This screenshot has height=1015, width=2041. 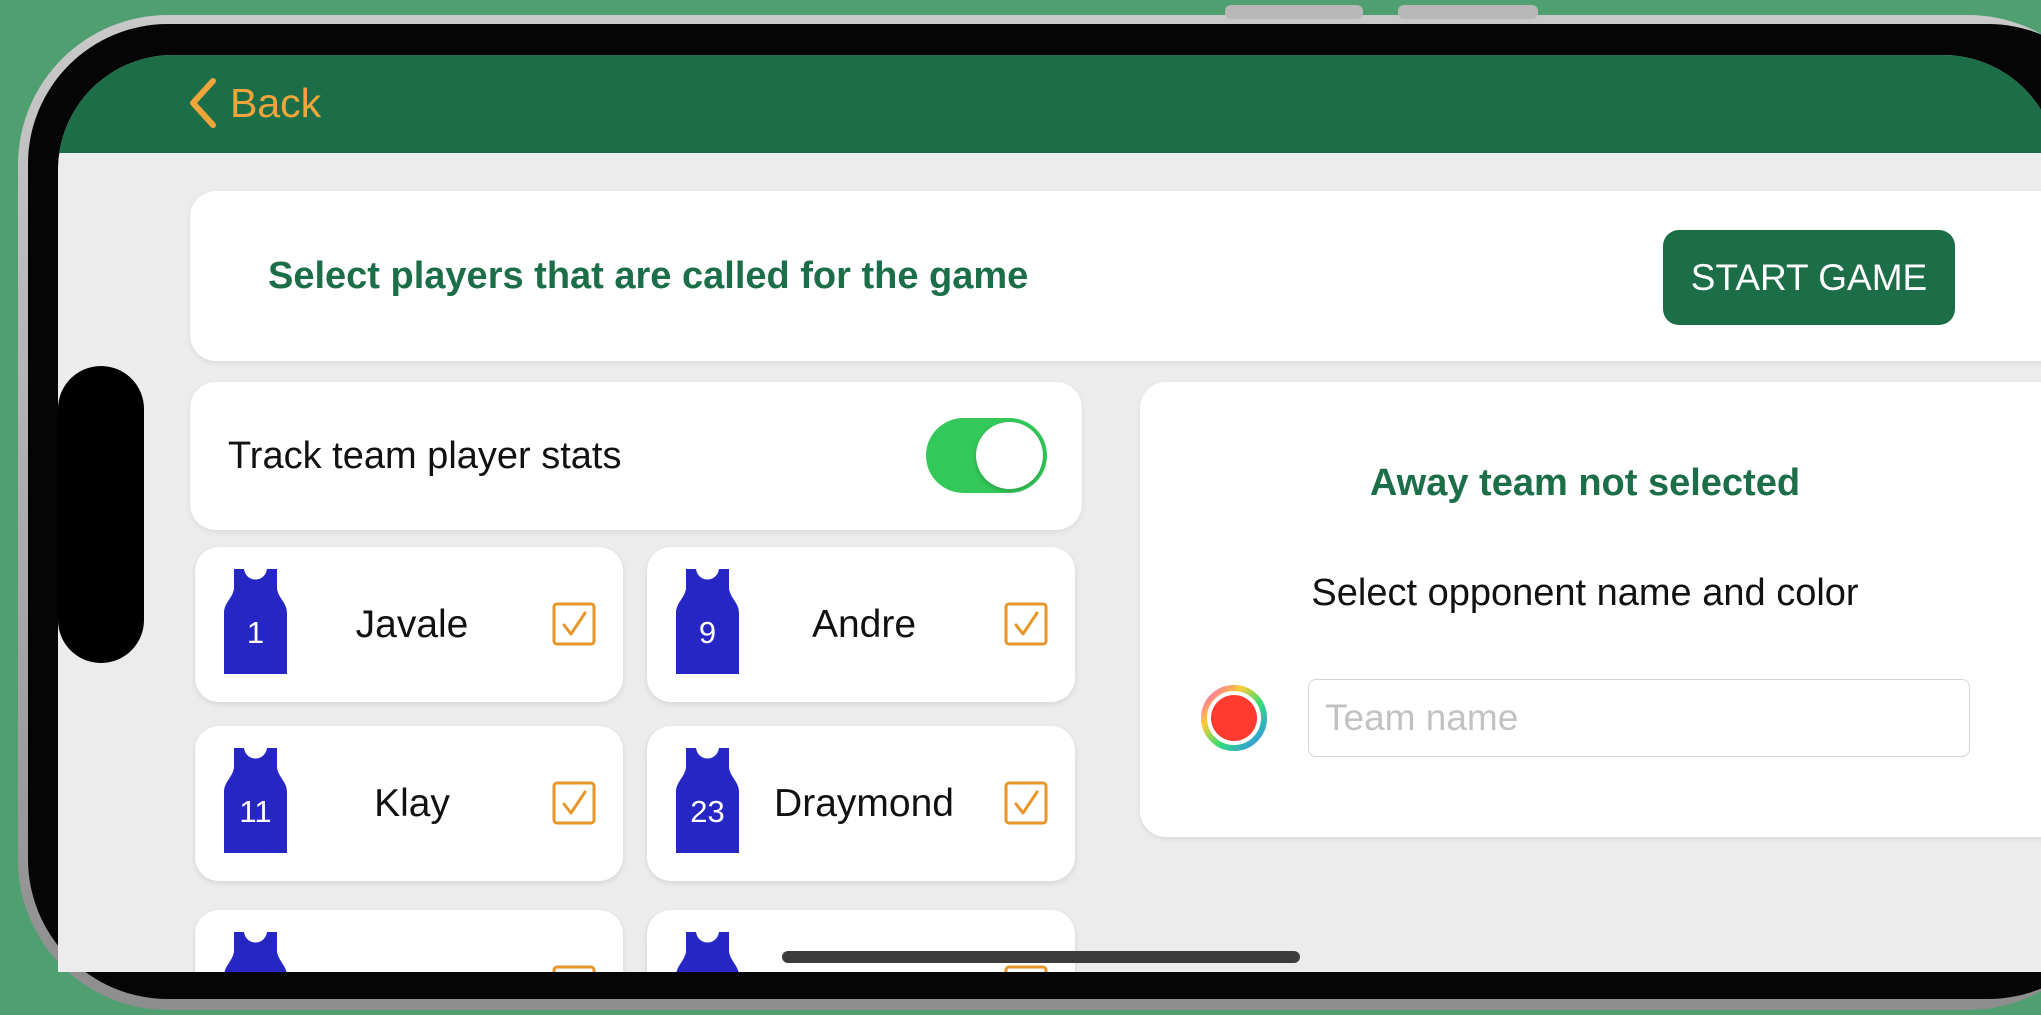 I want to click on track-stats-label: Track team player stats, so click(x=425, y=455).